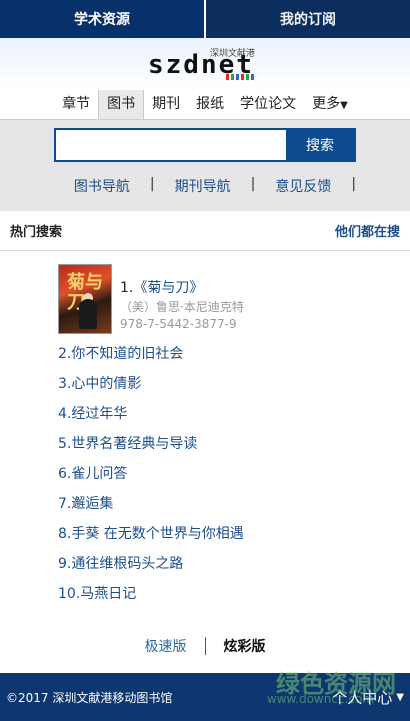 This screenshot has width=410, height=721. I want to click on list-item: 4.经过年华, so click(234, 414).